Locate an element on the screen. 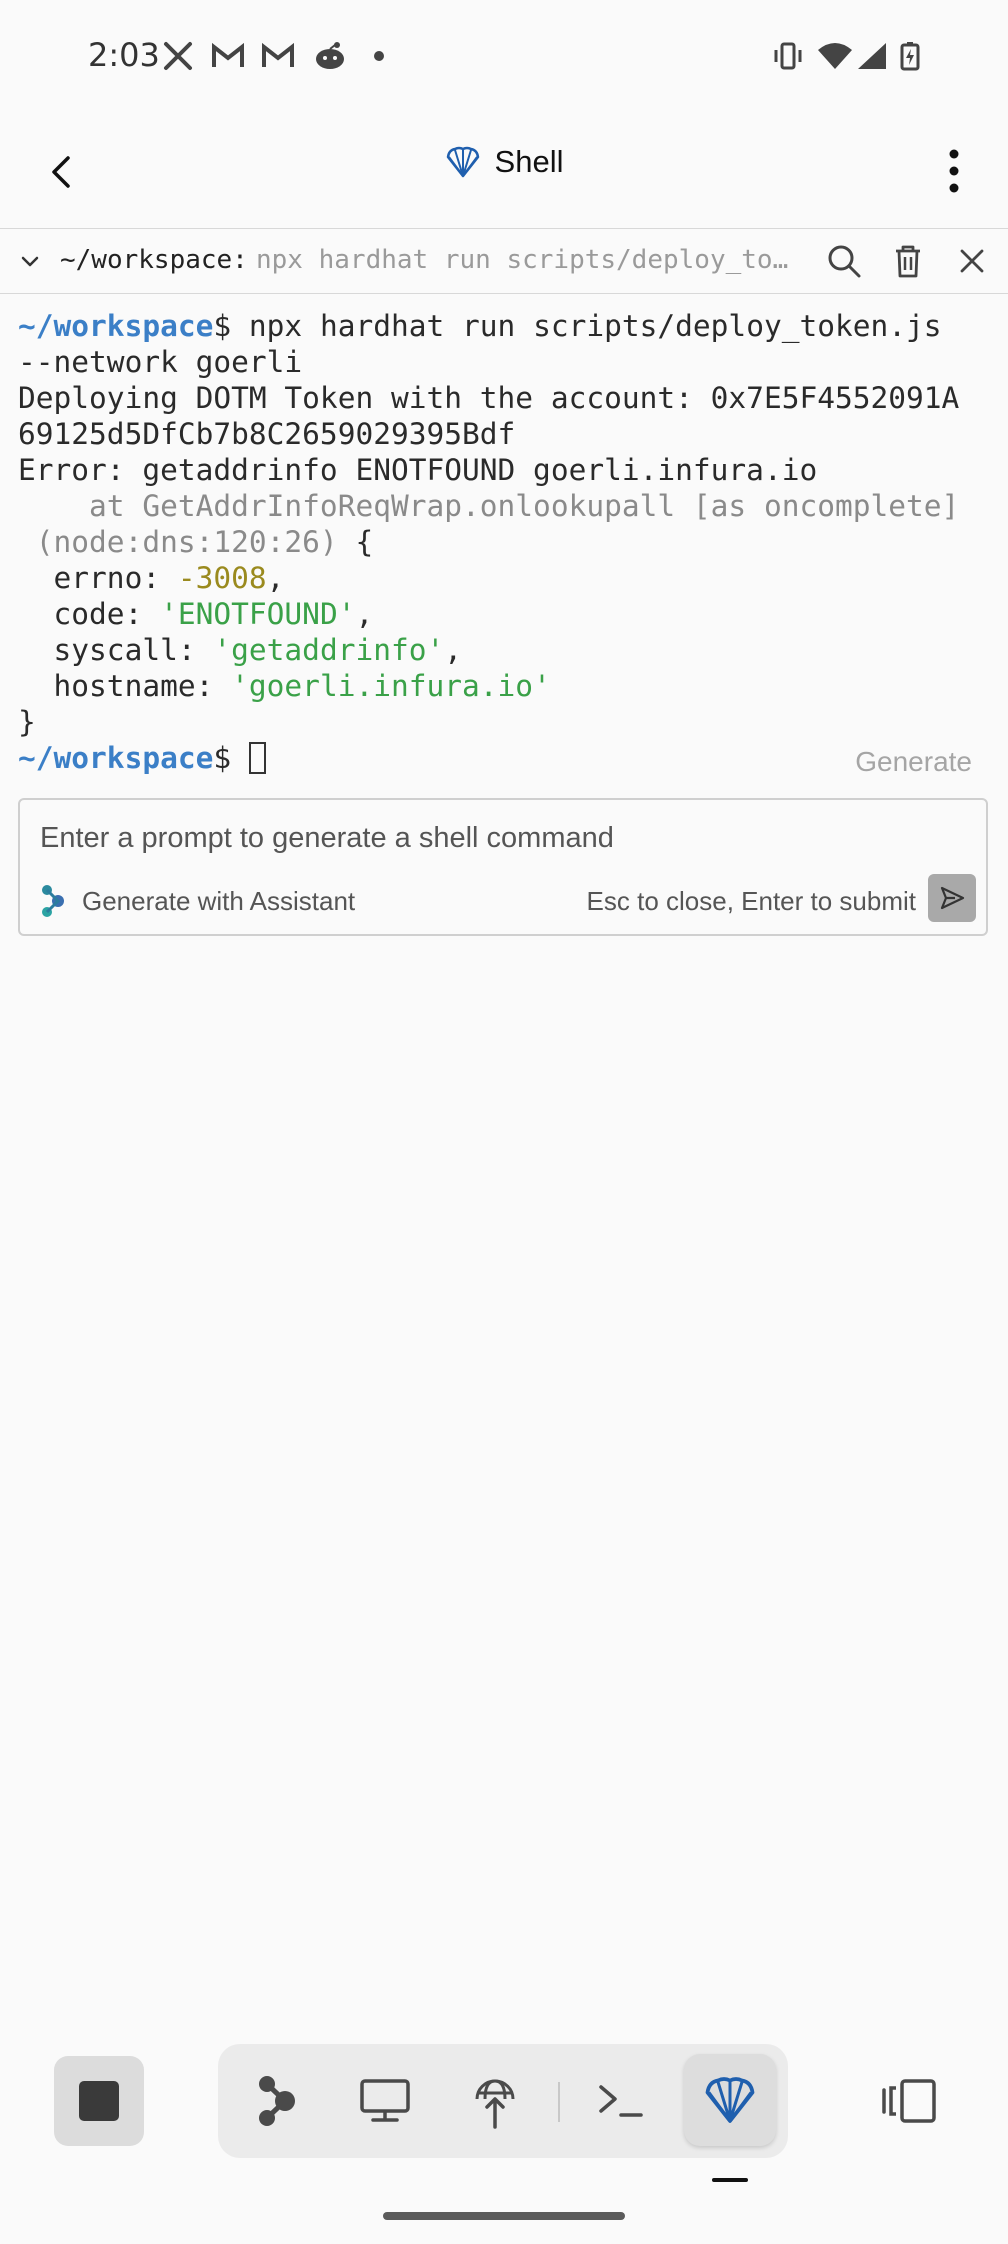 This screenshot has width=1008, height=2244. monitor-icon is located at coordinates (385, 2100).